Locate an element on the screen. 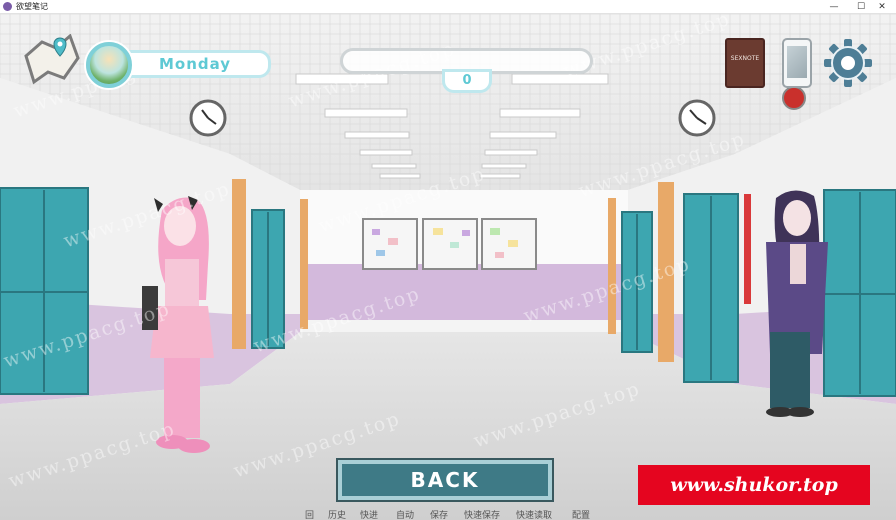  window-titlebar: 欲望笔记 — ☐ ✕ is located at coordinates (448, 7).